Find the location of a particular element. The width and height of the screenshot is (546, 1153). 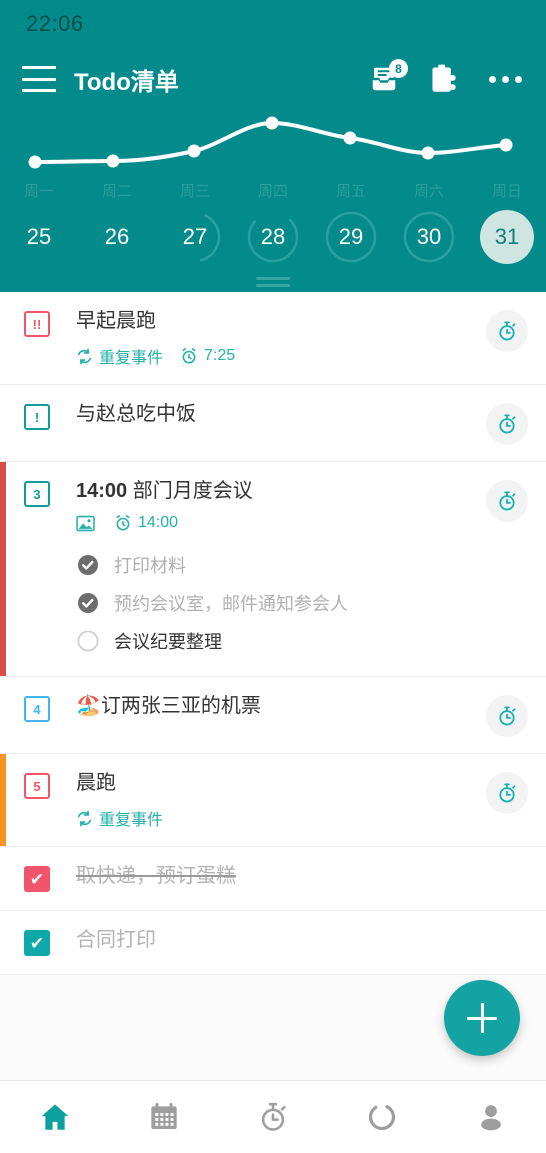

table-row: ! 与赵总吃中饭 is located at coordinates (273, 423).